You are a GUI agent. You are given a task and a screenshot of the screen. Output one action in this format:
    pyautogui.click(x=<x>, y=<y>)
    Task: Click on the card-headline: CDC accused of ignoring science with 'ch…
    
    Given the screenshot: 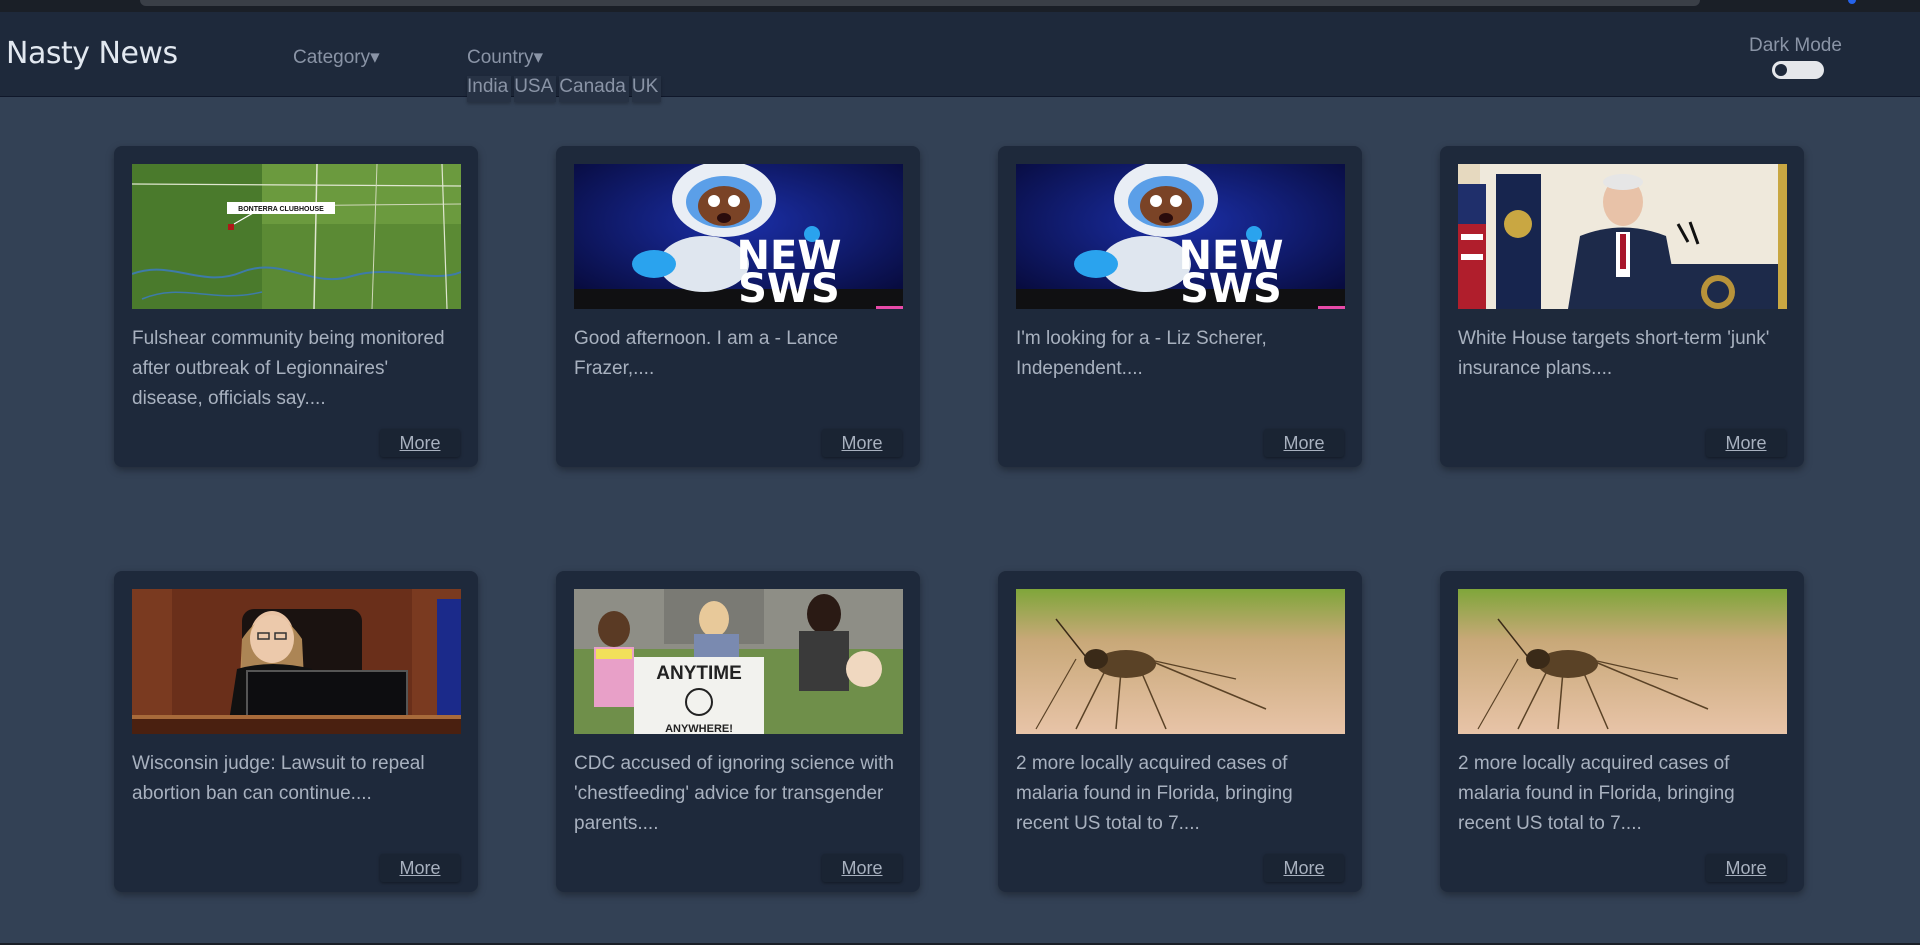 What is the action you would take?
    pyautogui.click(x=734, y=793)
    